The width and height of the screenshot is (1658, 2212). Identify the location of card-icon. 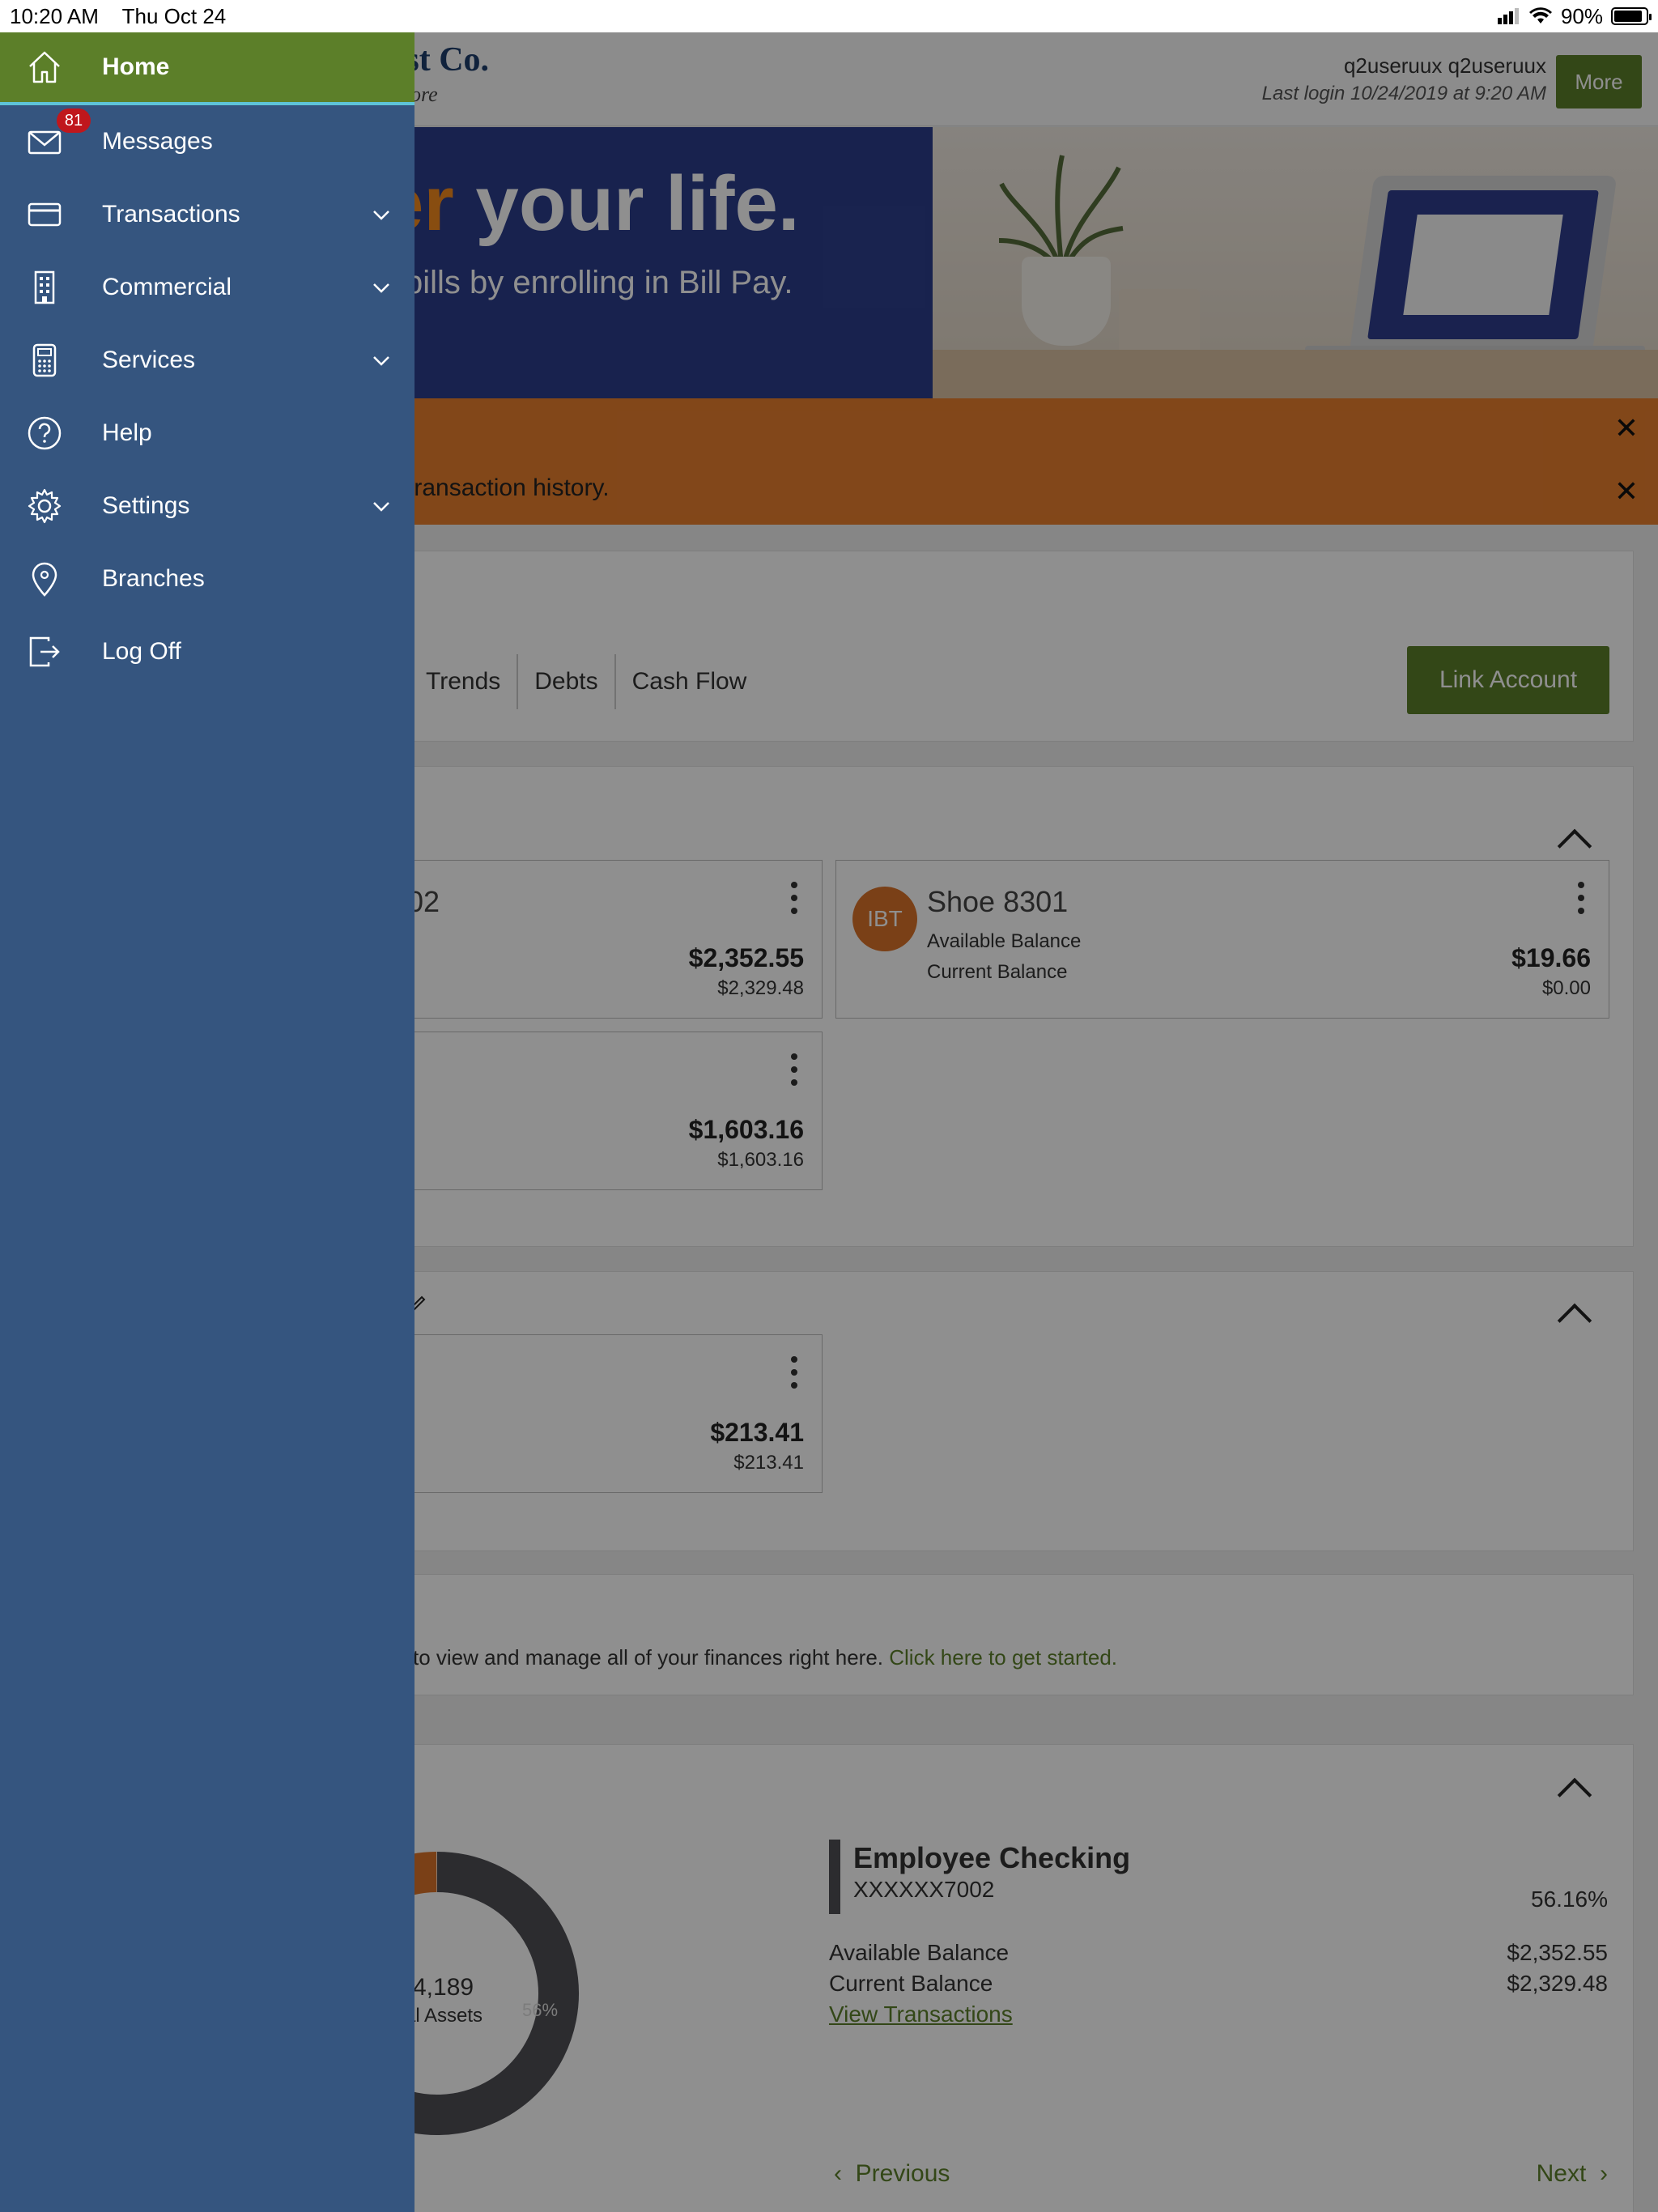
(44, 215).